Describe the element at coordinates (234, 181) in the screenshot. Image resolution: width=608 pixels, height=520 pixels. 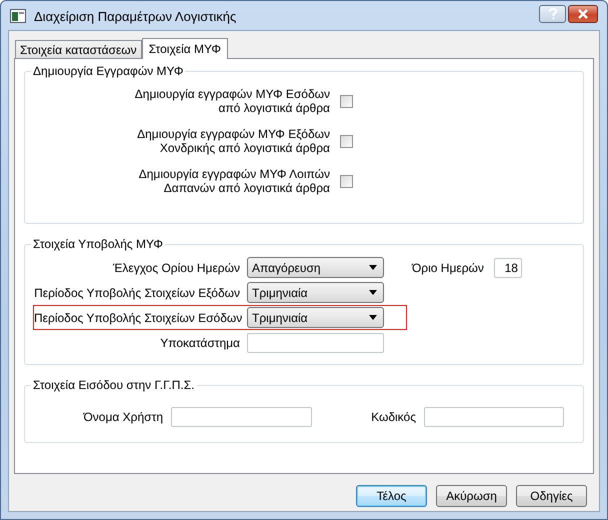
I see `checkbox-label: Δημιουργία εγγραφών ΜΥΦ Λοιπών Δαπανών από λογιστικά άρθρα` at that location.